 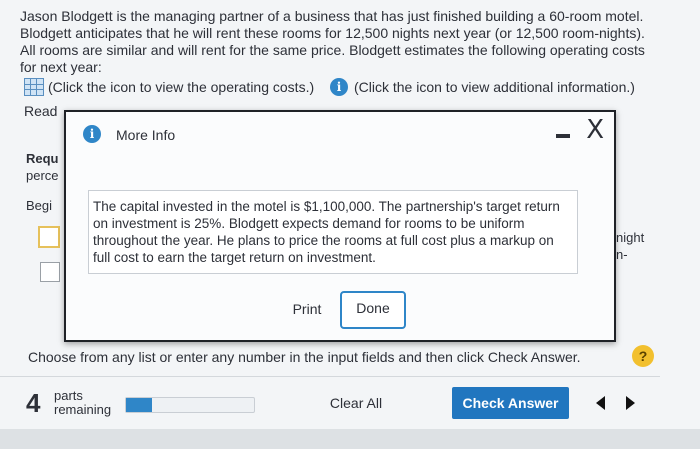 What do you see at coordinates (146, 135) in the screenshot?
I see `dialog-title: More Info` at bounding box center [146, 135].